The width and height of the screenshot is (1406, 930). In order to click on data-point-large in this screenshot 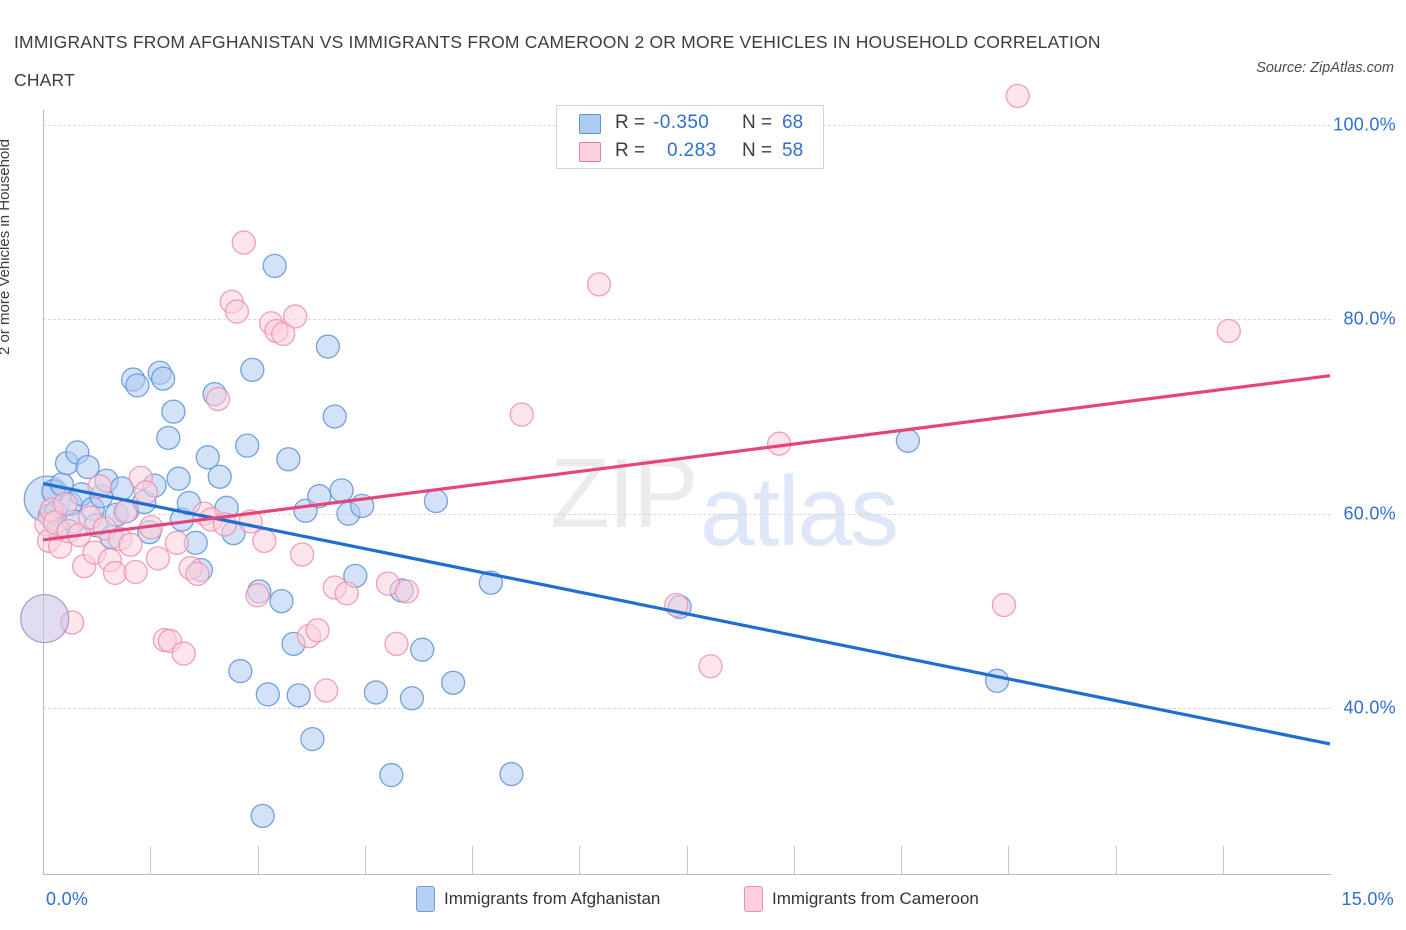, I will do `click(45, 618)`.